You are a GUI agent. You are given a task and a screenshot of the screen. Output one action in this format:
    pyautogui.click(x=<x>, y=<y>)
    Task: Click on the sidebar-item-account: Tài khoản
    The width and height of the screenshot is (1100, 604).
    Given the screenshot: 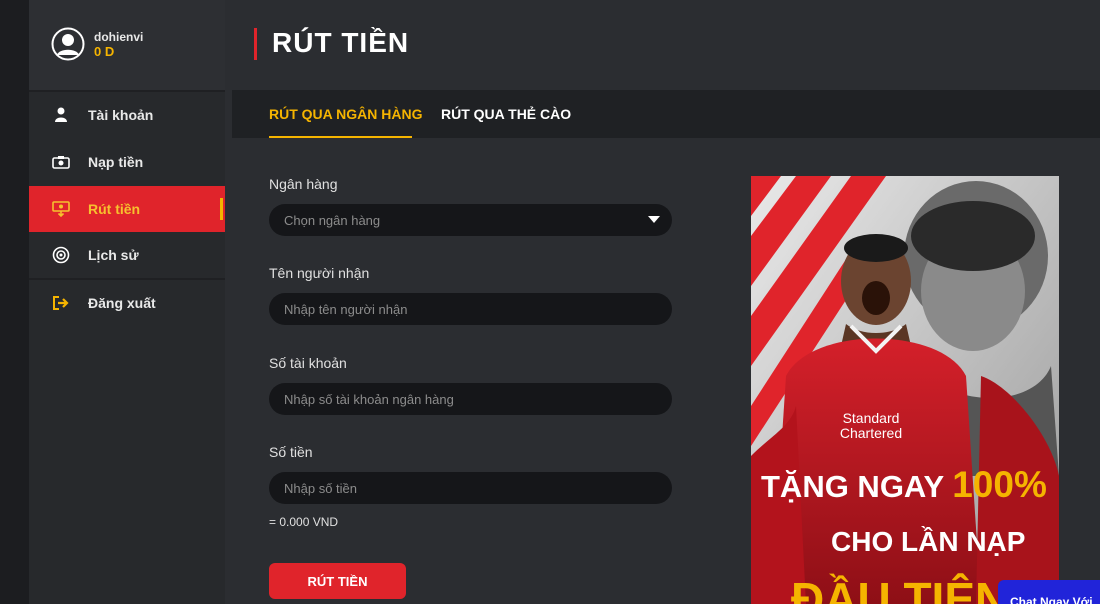 What is the action you would take?
    pyautogui.click(x=127, y=115)
    